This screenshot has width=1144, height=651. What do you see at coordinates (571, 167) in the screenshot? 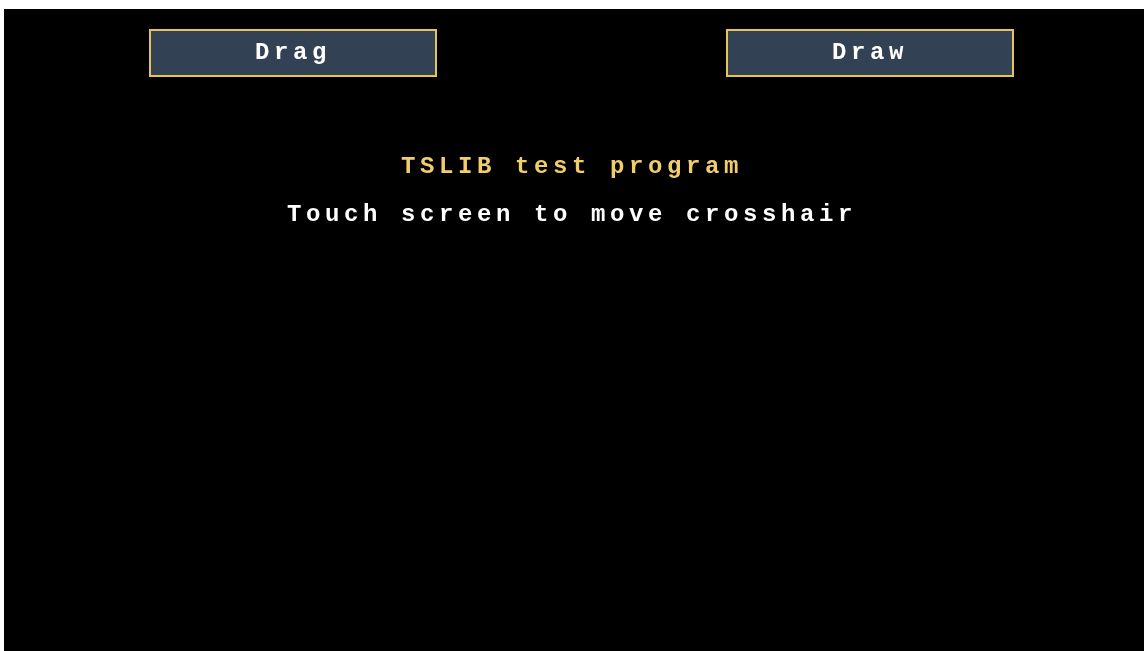
I see `program-title: TSLIB test program` at bounding box center [571, 167].